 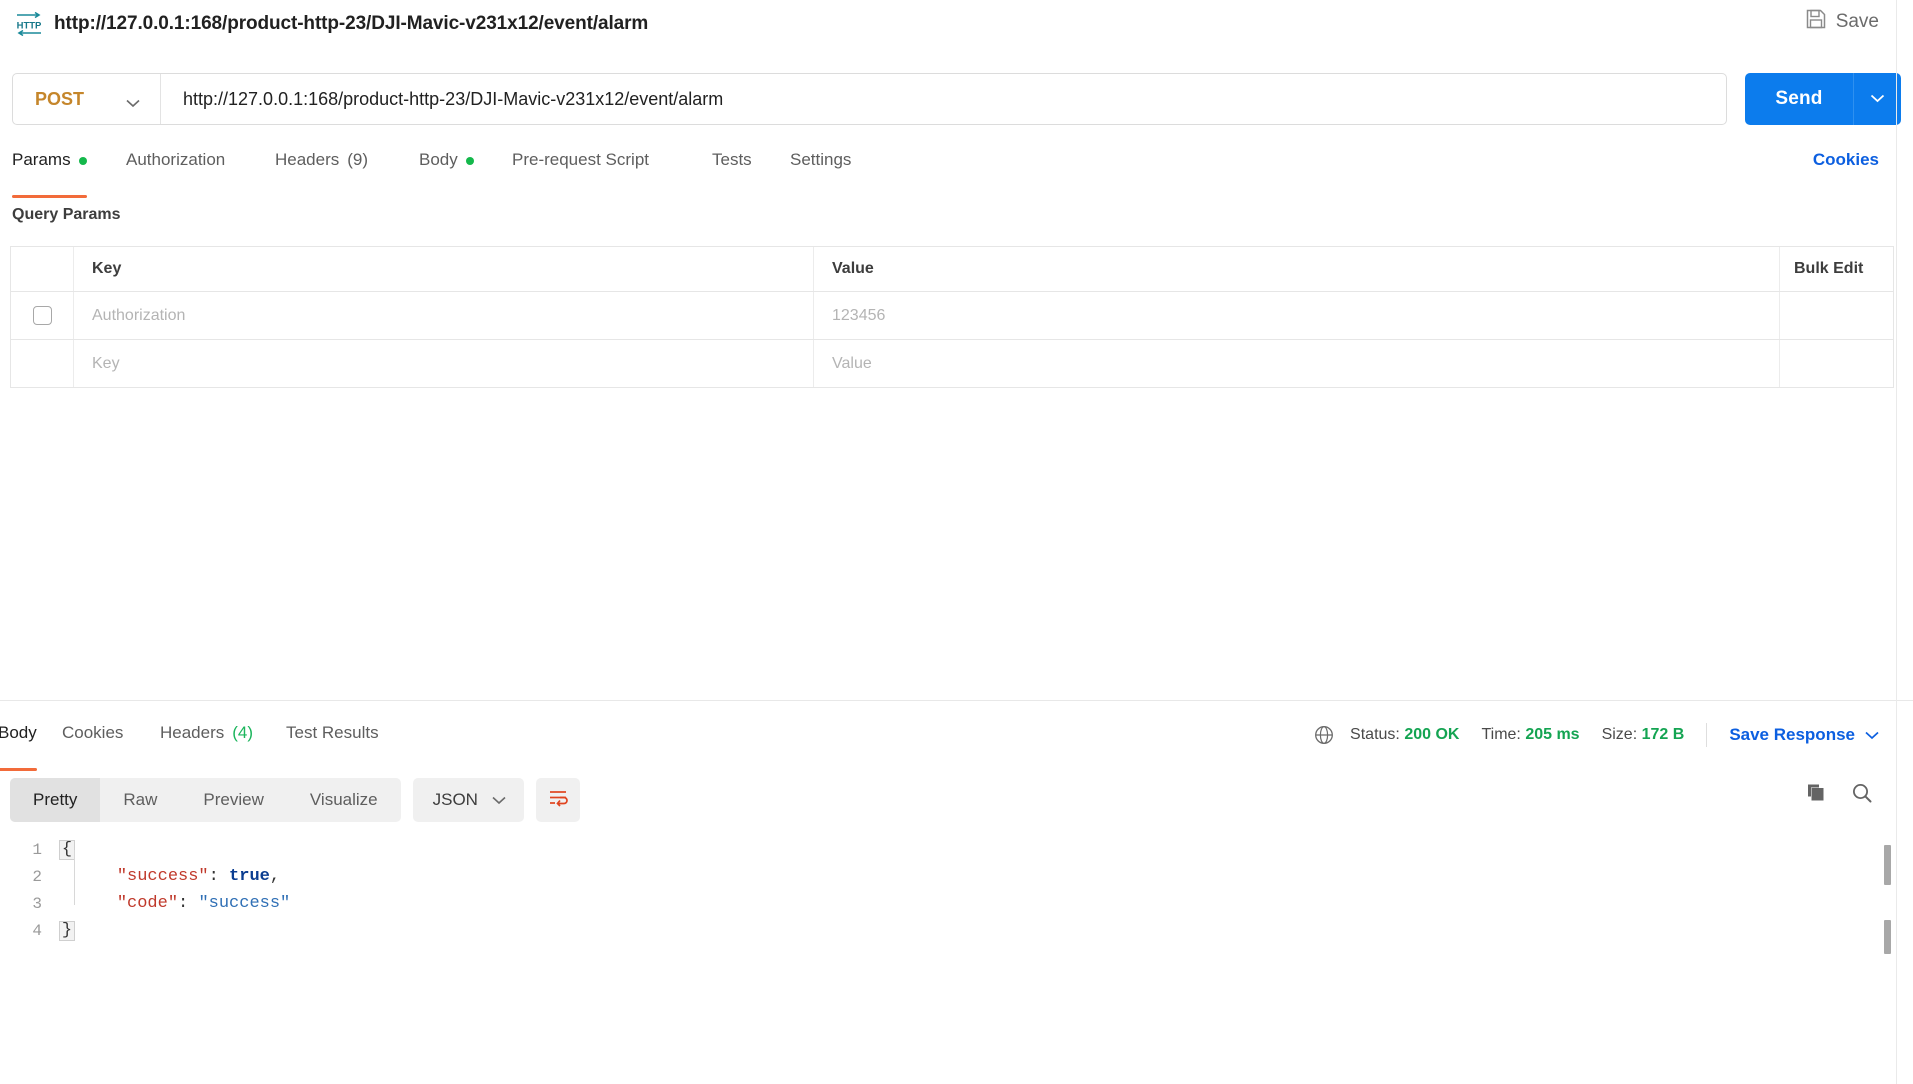 What do you see at coordinates (1501, 734) in the screenshot?
I see `time-label: Time:` at bounding box center [1501, 734].